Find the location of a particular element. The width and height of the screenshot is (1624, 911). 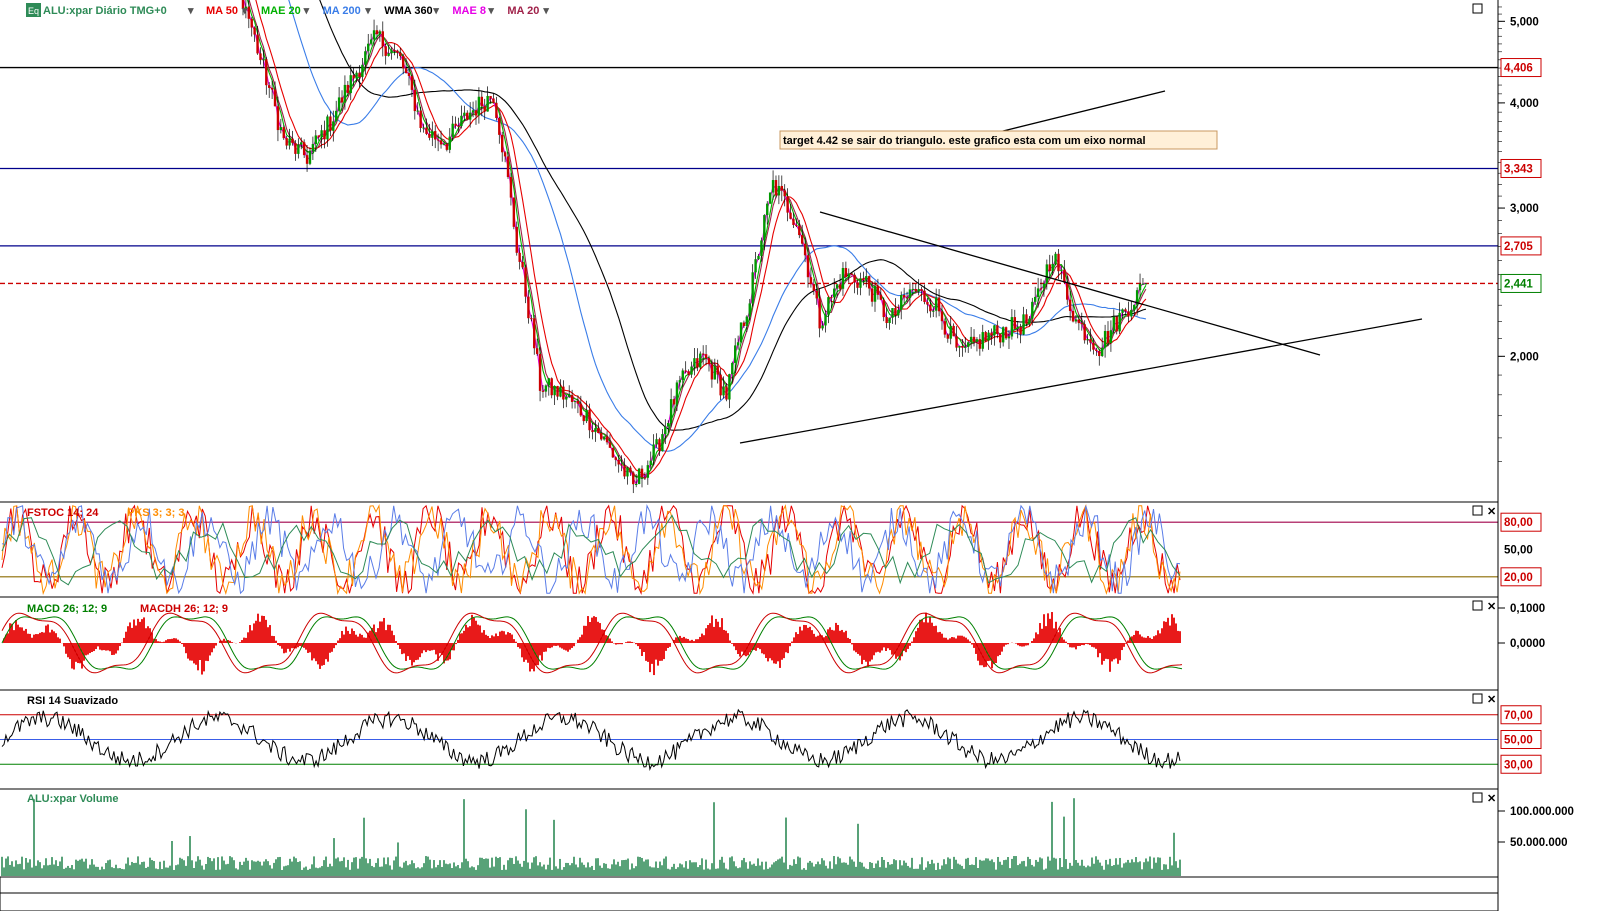

fstoc-title: FSTOC 14; 24 is located at coordinates (63, 513).